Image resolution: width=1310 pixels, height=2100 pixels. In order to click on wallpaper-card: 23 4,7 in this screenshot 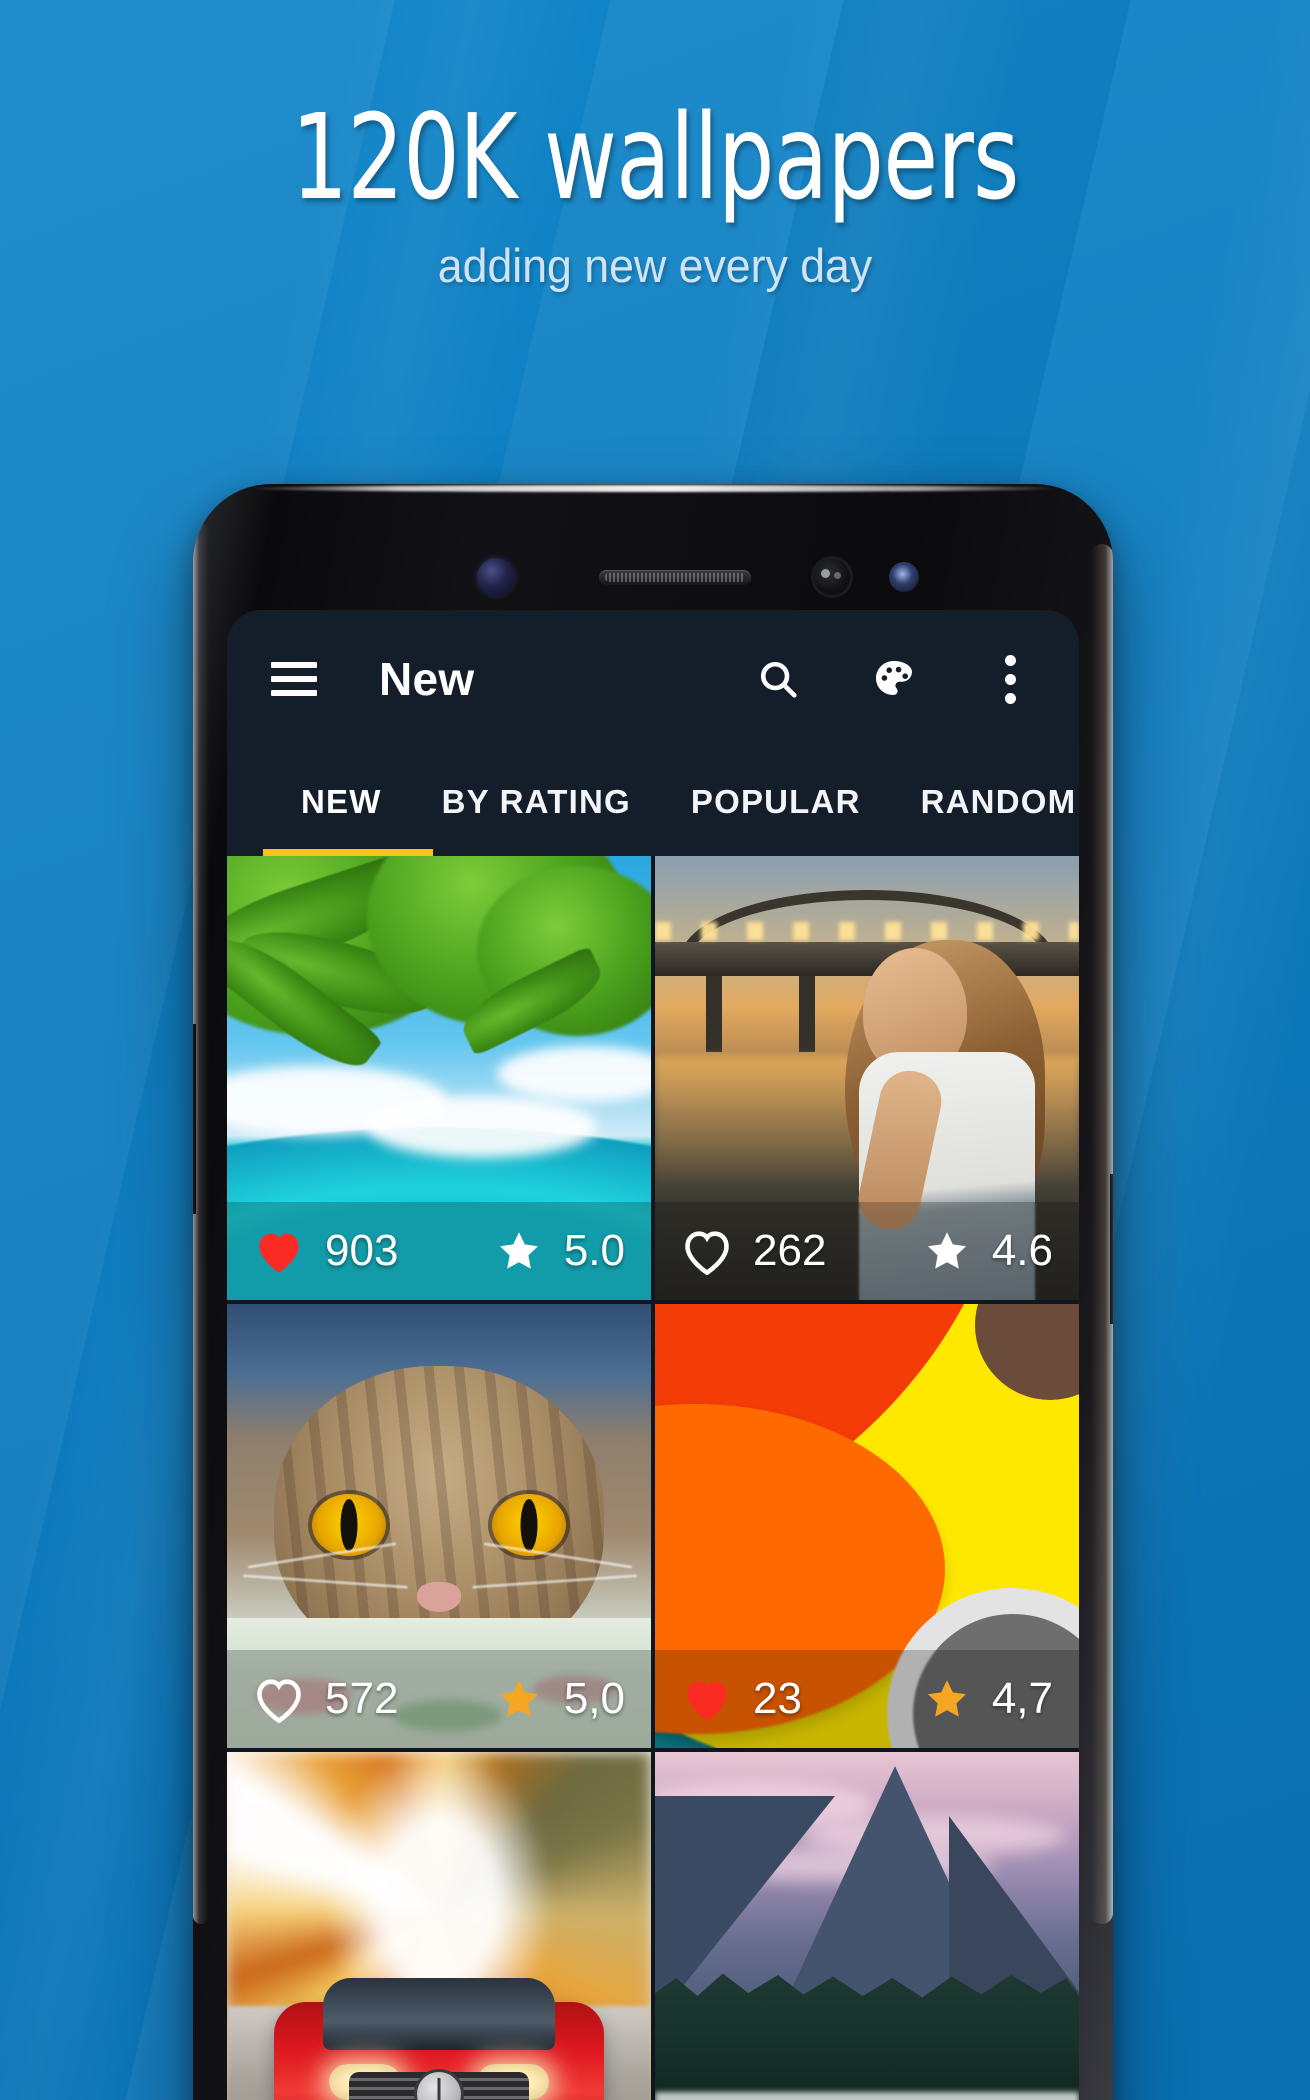, I will do `click(867, 1526)`.